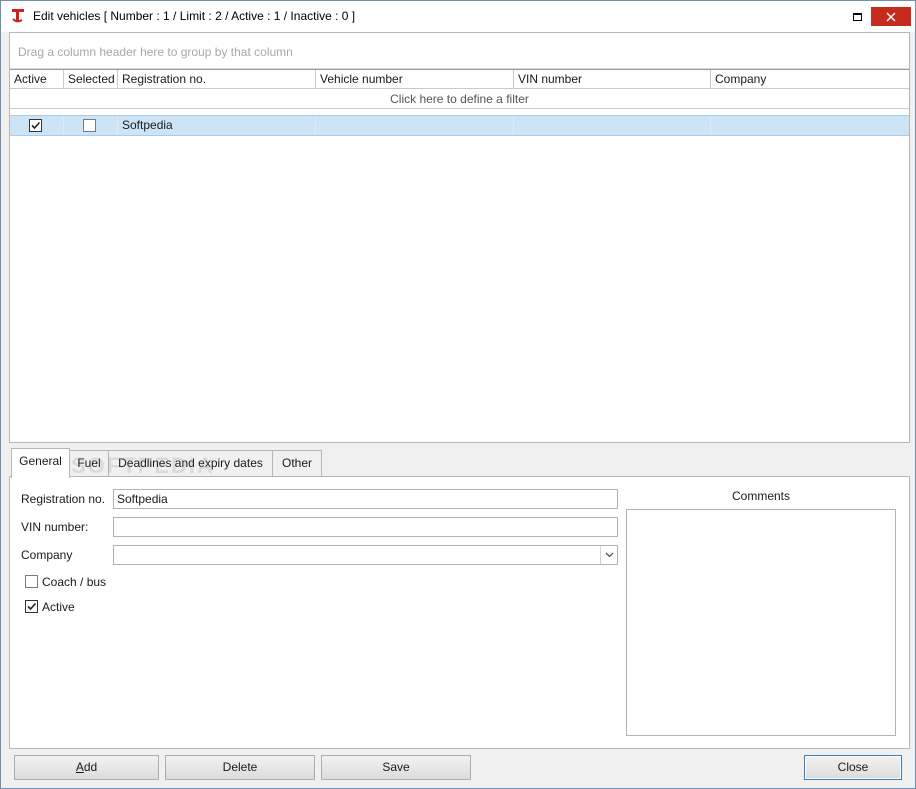 The width and height of the screenshot is (916, 789). Describe the element at coordinates (612, 125) in the screenshot. I see `cell-vin` at that location.